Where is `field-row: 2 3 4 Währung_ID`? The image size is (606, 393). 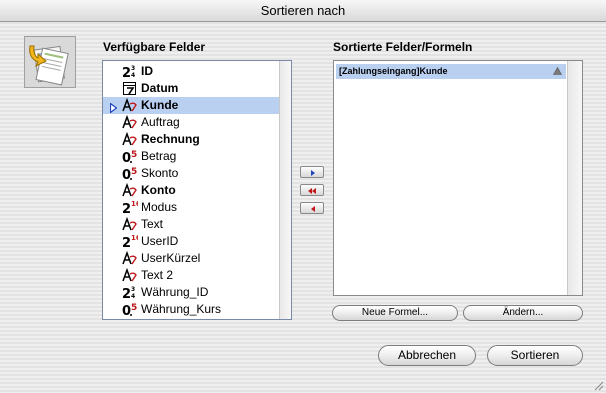 field-row: 2 3 4 Währung_ID is located at coordinates (191, 293).